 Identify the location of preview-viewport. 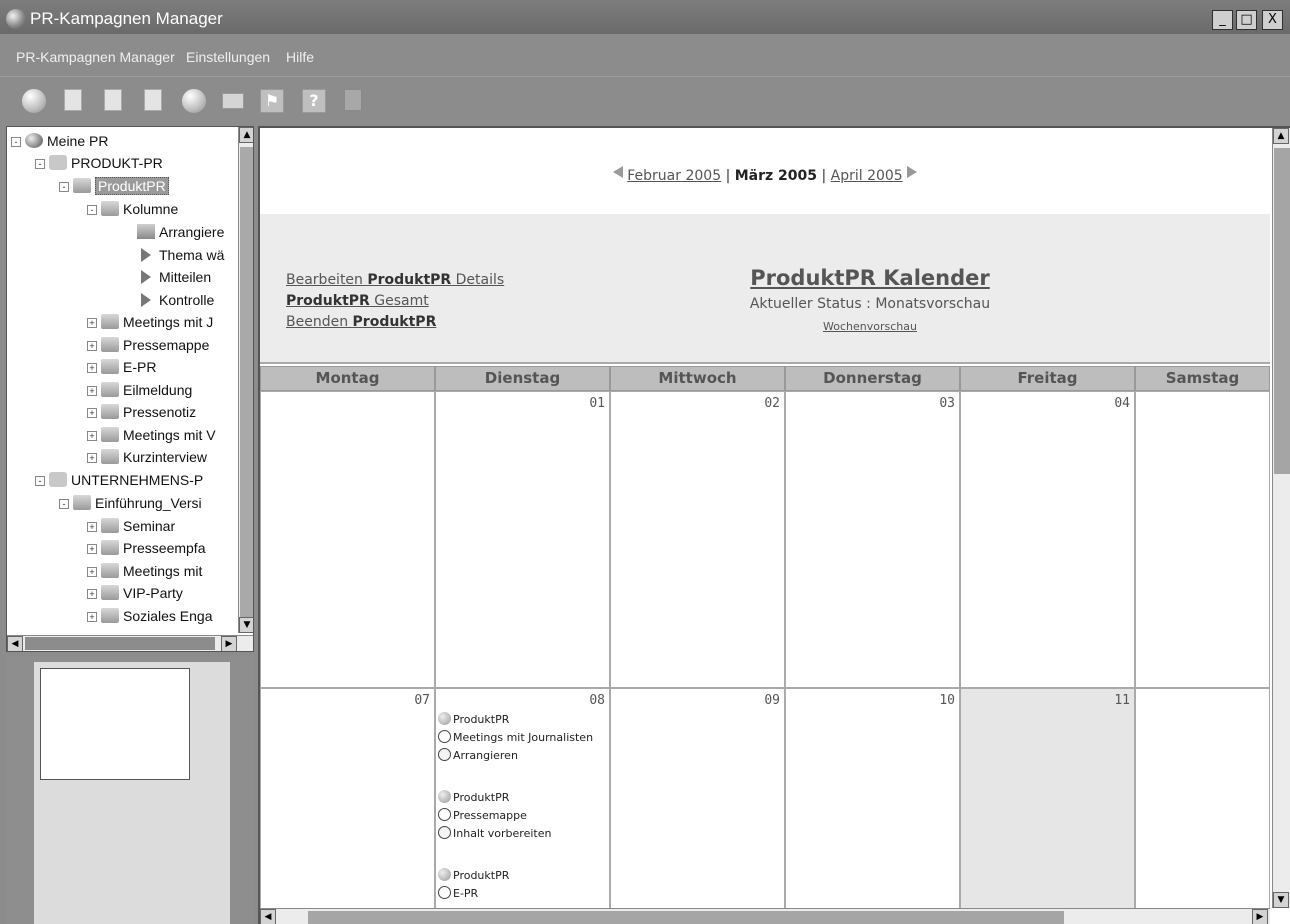
(115, 724).